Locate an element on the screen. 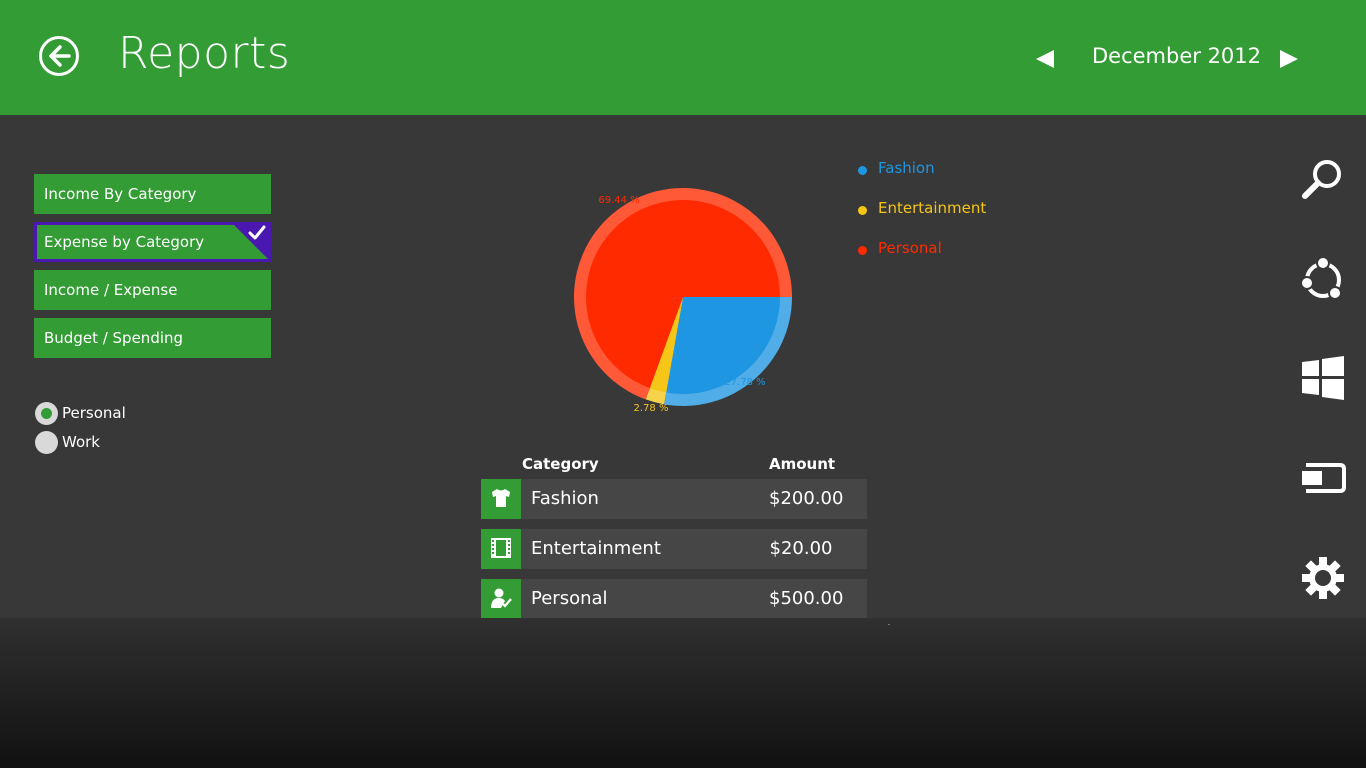 Image resolution: width=1366 pixels, height=768 pixels. row-amount: $20.00 is located at coordinates (801, 548).